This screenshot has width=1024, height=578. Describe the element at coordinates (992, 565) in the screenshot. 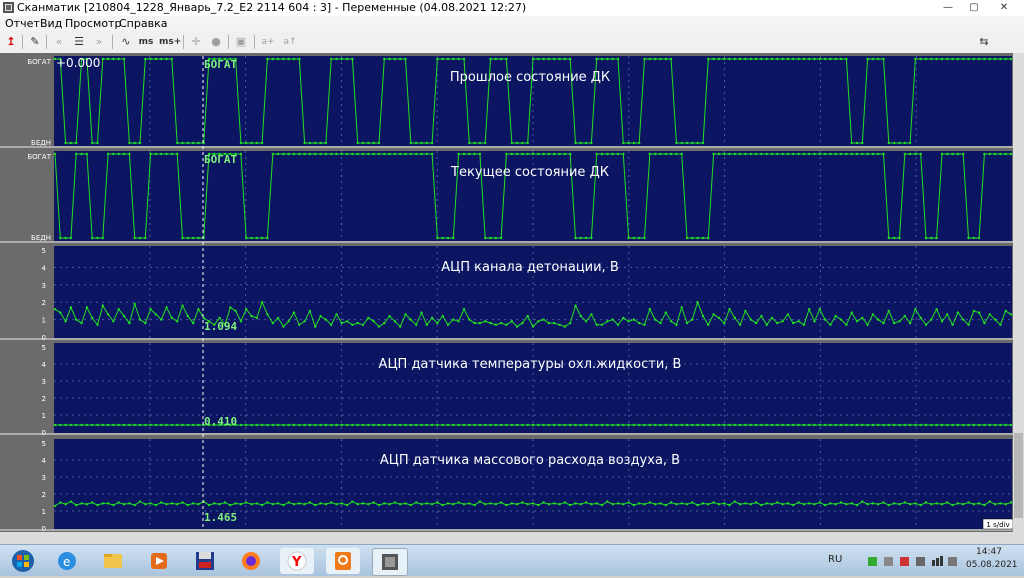

I see `clock-date: 05.08.2021` at that location.